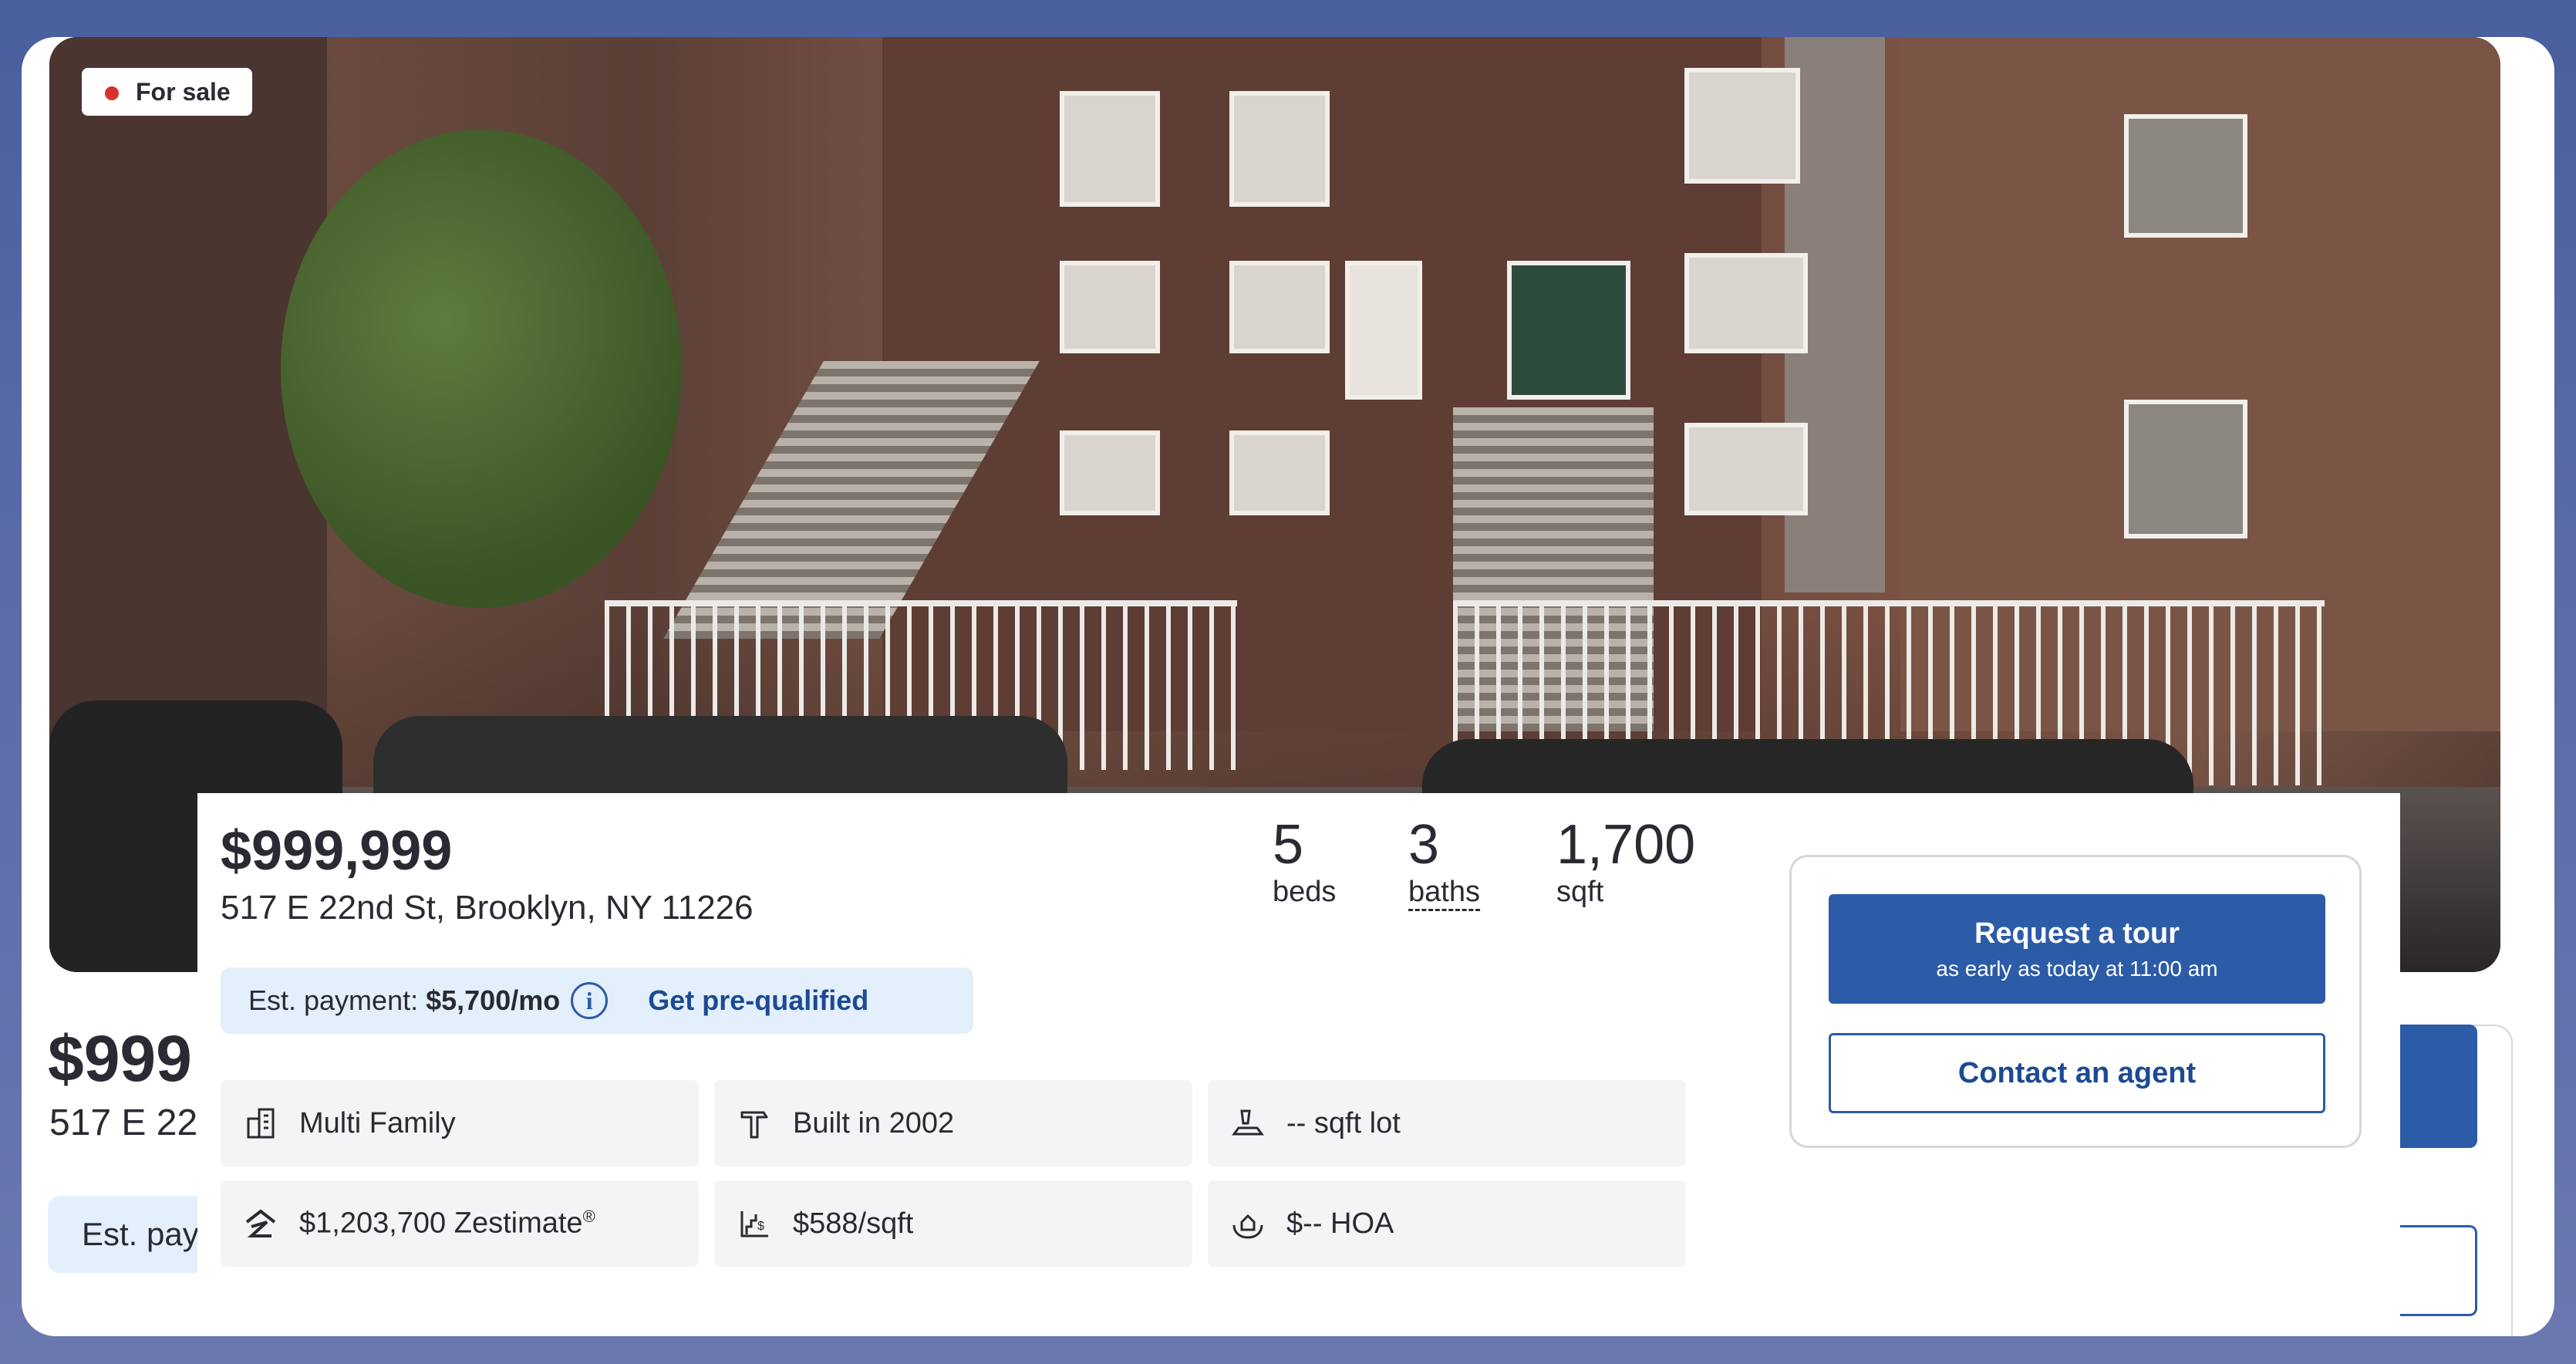 This screenshot has height=1364, width=2576. Describe the element at coordinates (2077, 933) in the screenshot. I see `request-tour-title: Request a tour` at that location.